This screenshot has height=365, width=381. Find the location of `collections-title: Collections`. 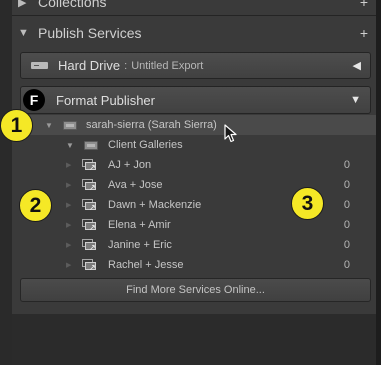

collections-title: Collections is located at coordinates (72, 5).